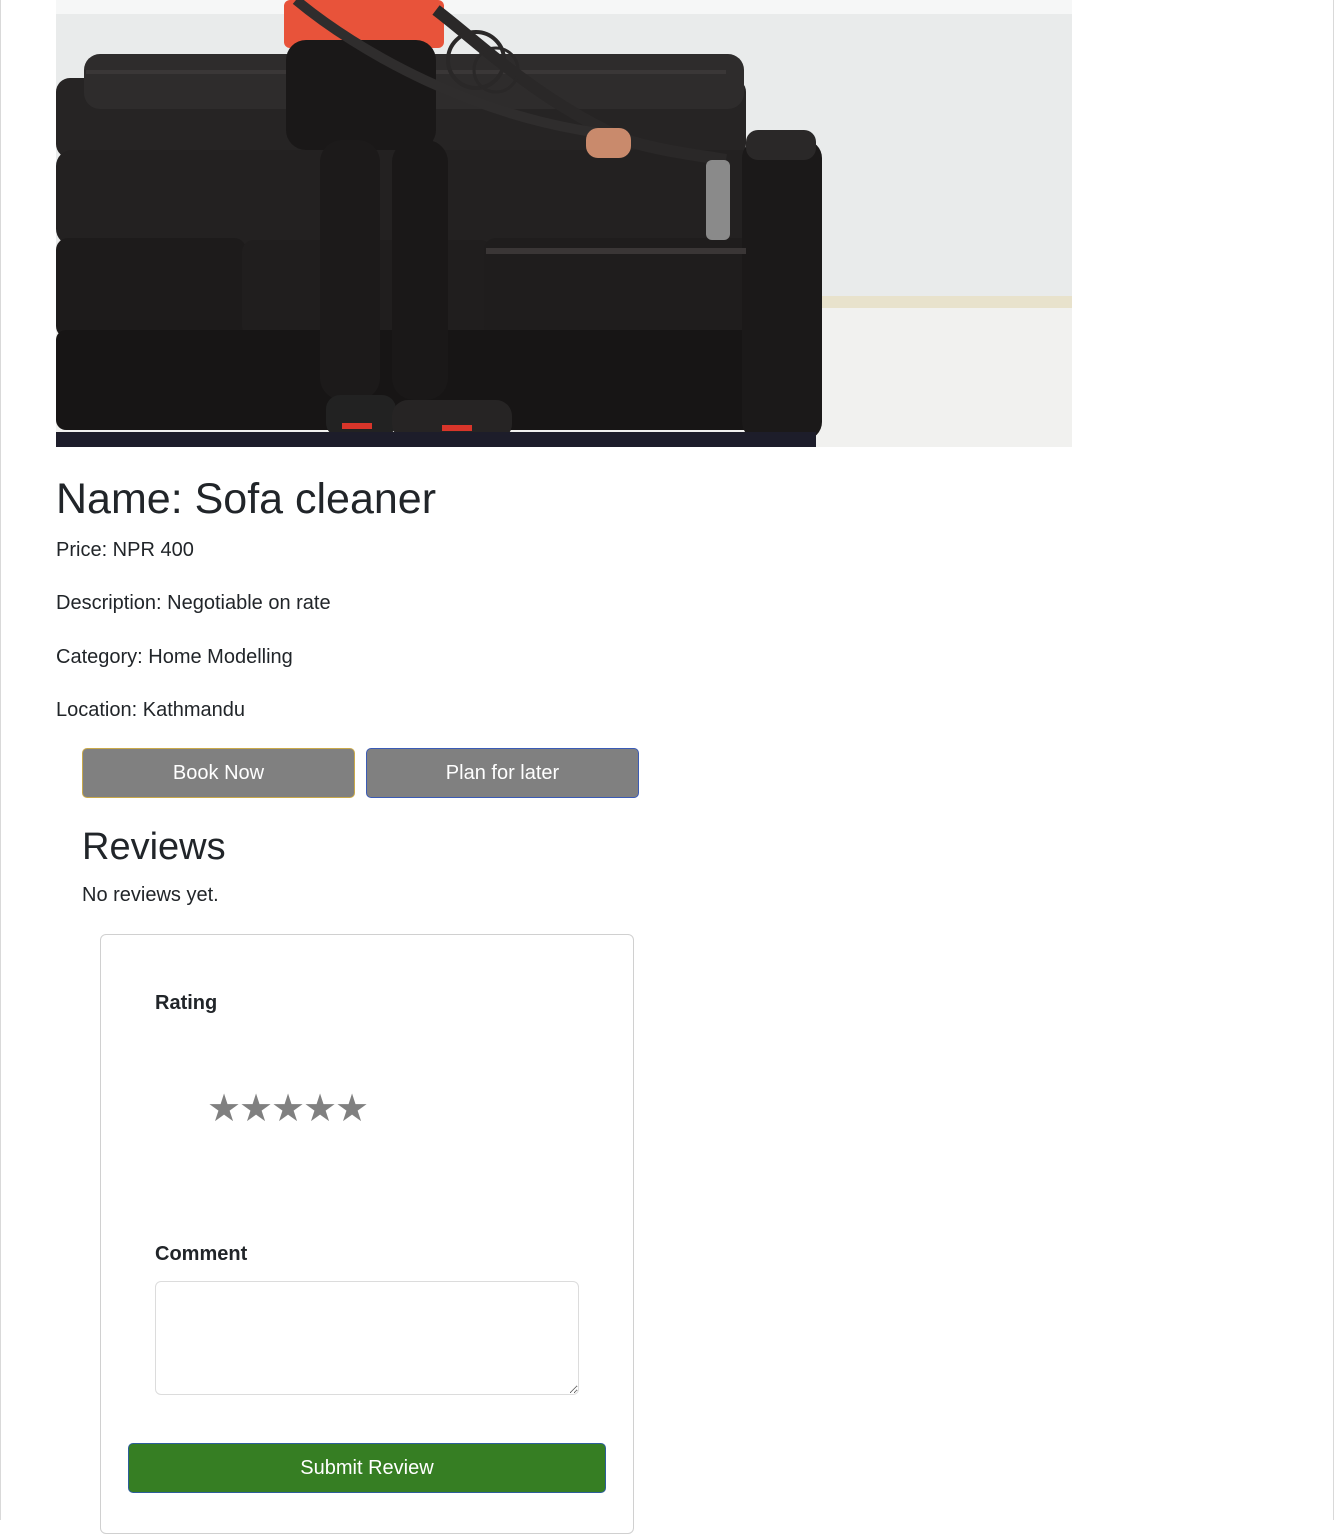 The height and width of the screenshot is (1534, 1342). What do you see at coordinates (151, 710) in the screenshot?
I see `product-location: Location: Kathmandu` at bounding box center [151, 710].